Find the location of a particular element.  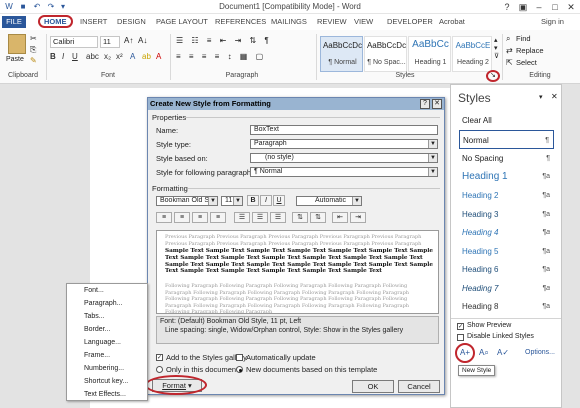

replace-button: Replace is located at coordinates (530, 50).